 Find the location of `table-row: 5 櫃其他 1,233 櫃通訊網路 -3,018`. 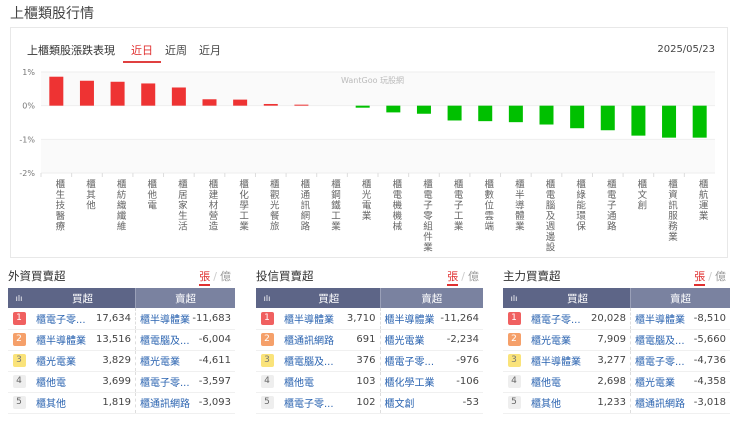

table-row: 5 櫃其他 1,233 櫃通訊網路 -3,018 is located at coordinates (616, 403).